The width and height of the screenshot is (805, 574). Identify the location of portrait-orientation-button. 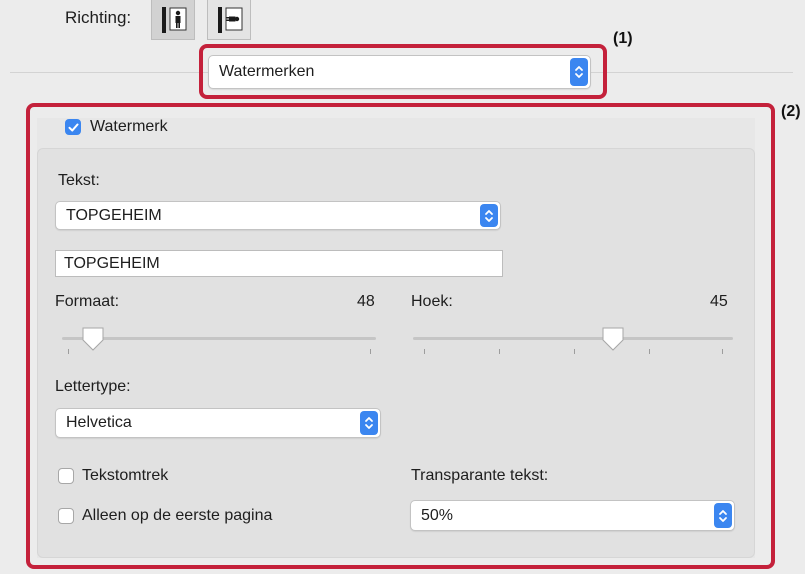
(173, 20).